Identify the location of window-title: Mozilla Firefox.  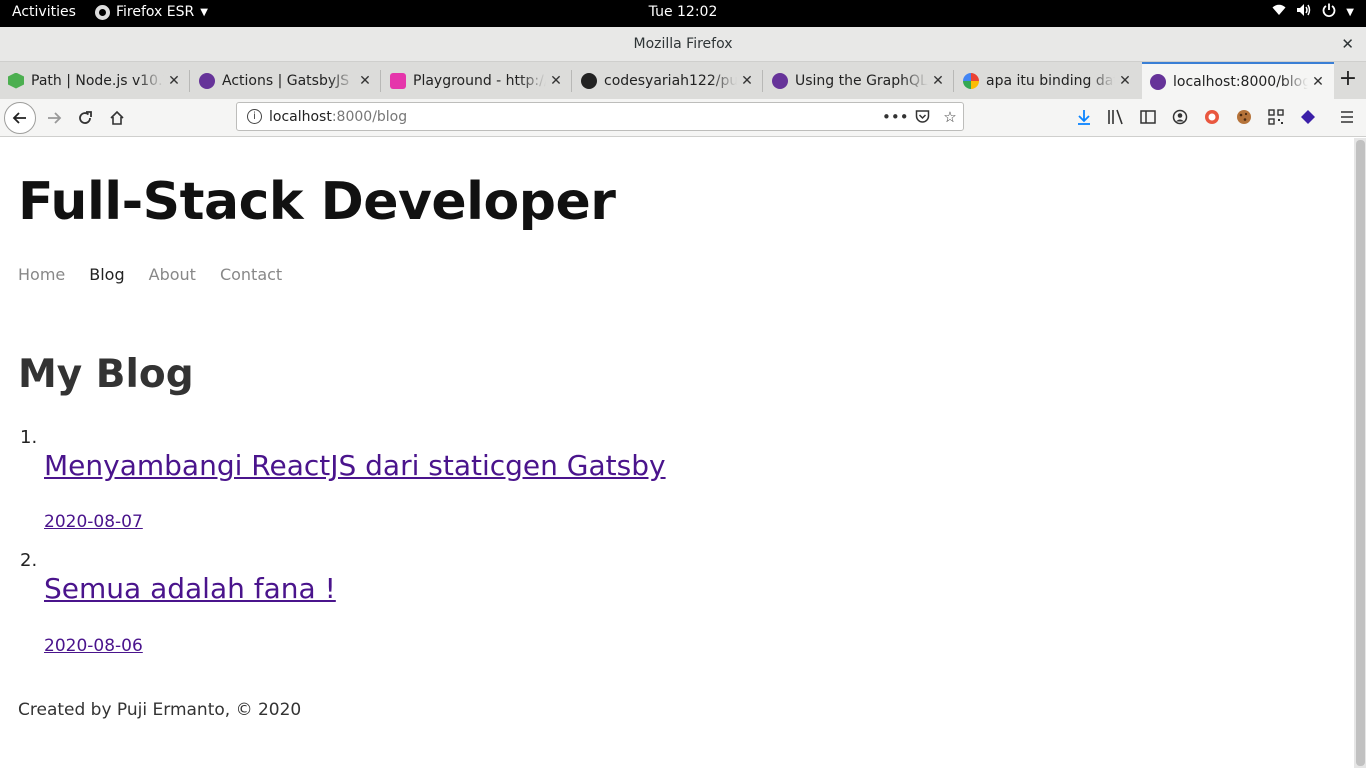
(683, 44).